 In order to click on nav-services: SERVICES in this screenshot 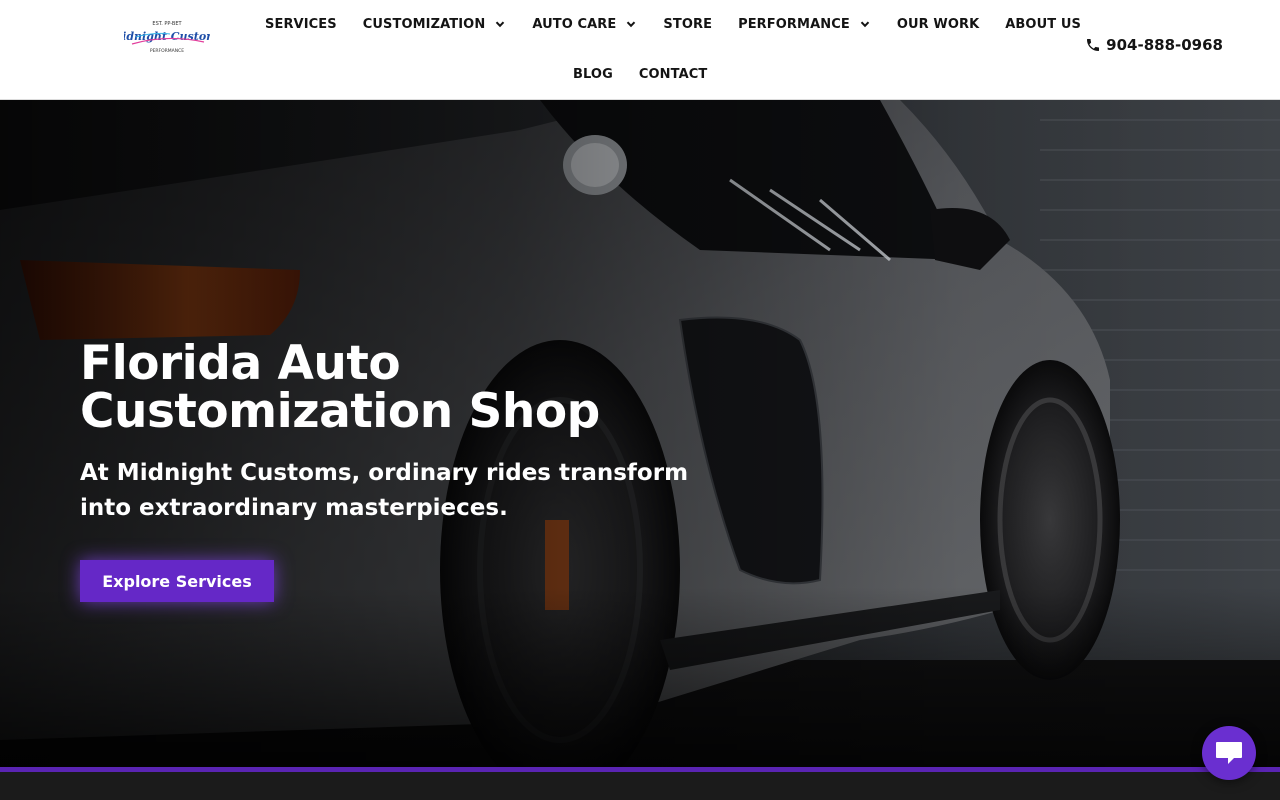, I will do `click(301, 24)`.